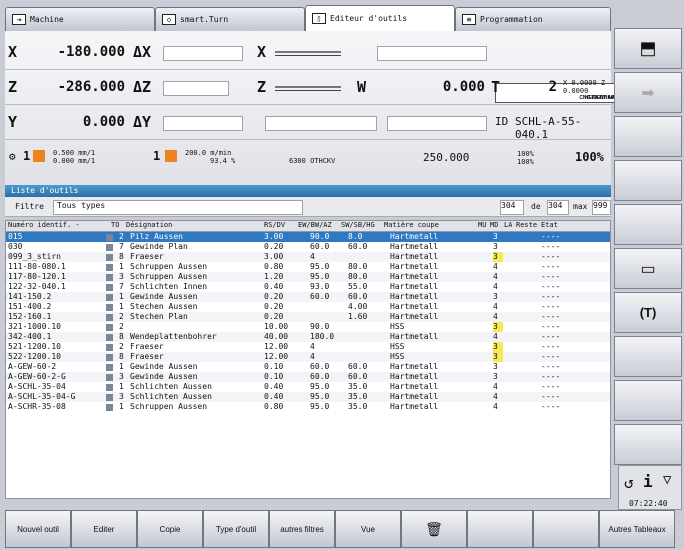 The height and width of the screenshot is (550, 684). Describe the element at coordinates (308, 347) in the screenshot. I see `table-row: 521-1200.10 2 Fraeser 12.00 4 HSS 3 ----` at that location.